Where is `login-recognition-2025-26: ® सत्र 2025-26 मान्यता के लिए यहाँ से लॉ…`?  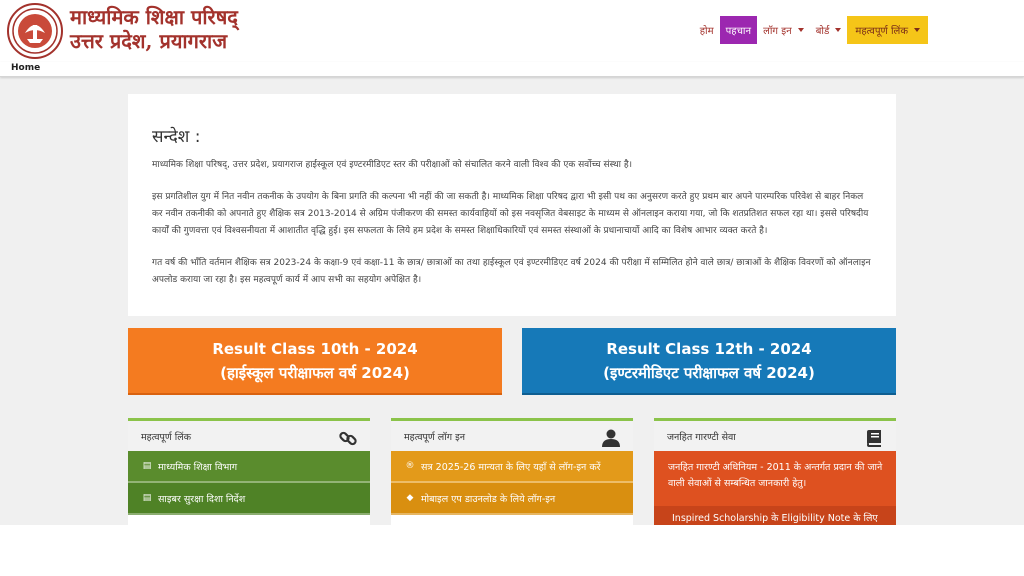 login-recognition-2025-26: ® सत्र 2025-26 मान्यता के लिए यहाँ से लॉ… is located at coordinates (512, 467).